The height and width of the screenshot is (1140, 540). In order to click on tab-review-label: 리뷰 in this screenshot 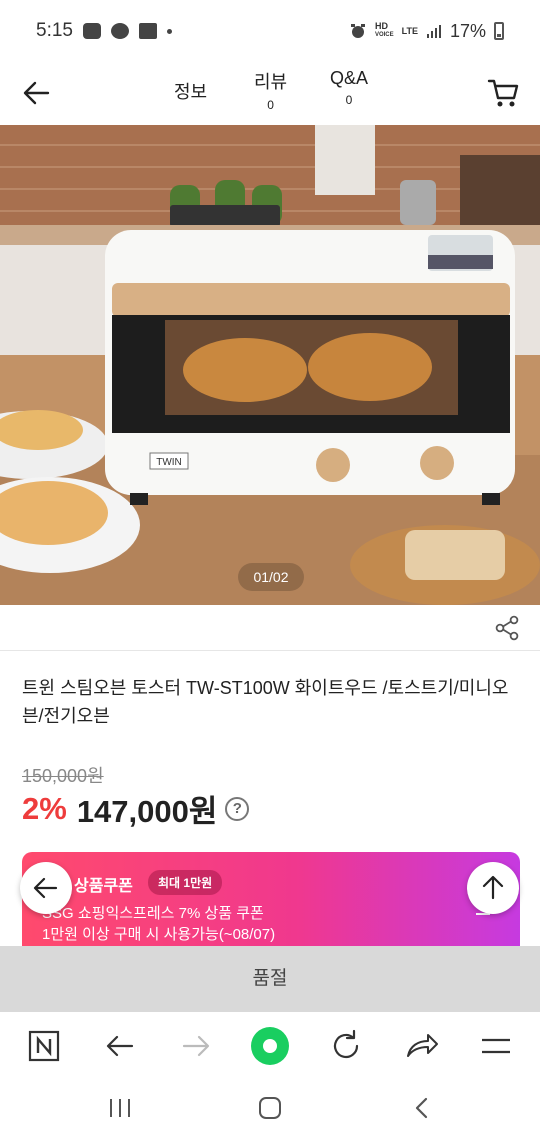, I will do `click(271, 82)`.